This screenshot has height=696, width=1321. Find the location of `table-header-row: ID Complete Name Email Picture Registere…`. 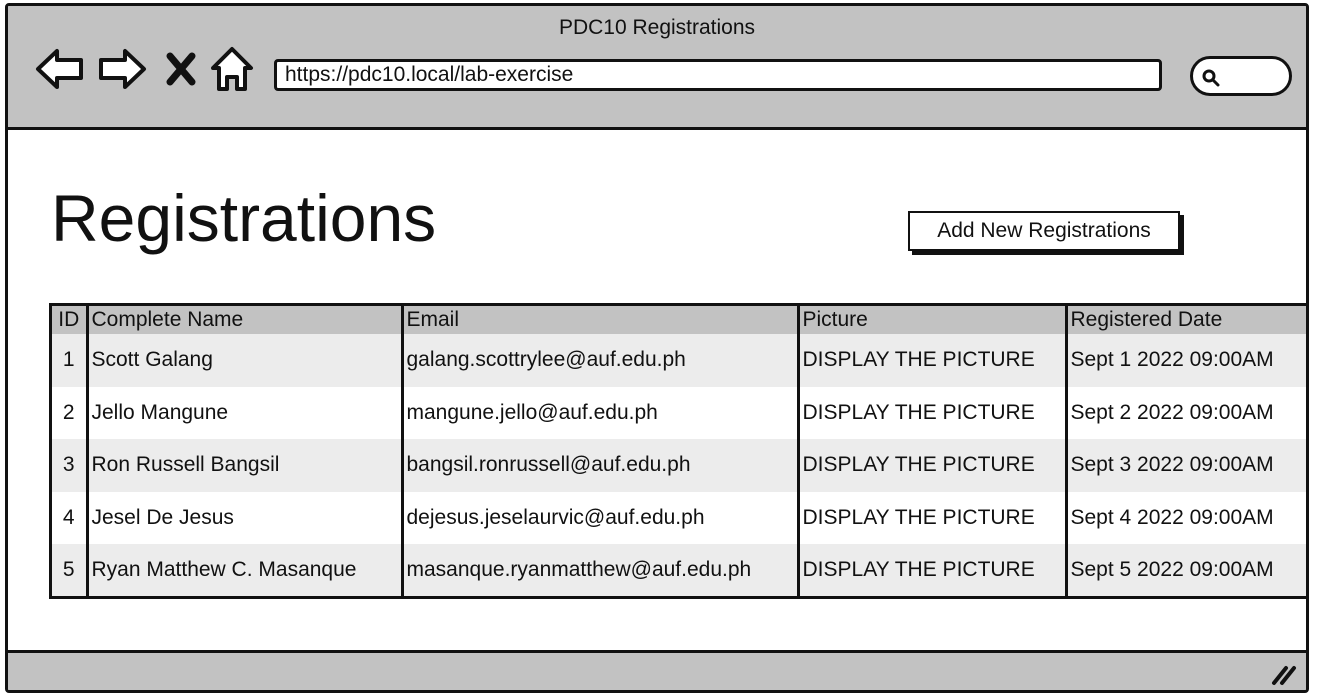

table-header-row: ID Complete Name Email Picture Registere… is located at coordinates (679, 320).